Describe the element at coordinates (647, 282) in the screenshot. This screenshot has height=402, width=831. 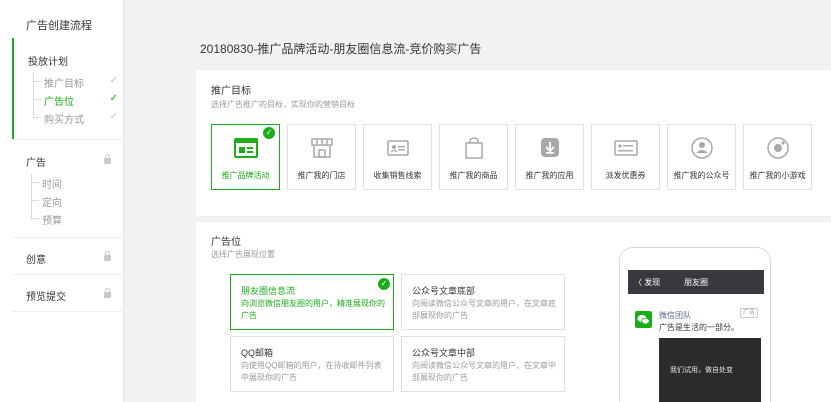
I see `phone-back-label: 〈 发现` at that location.